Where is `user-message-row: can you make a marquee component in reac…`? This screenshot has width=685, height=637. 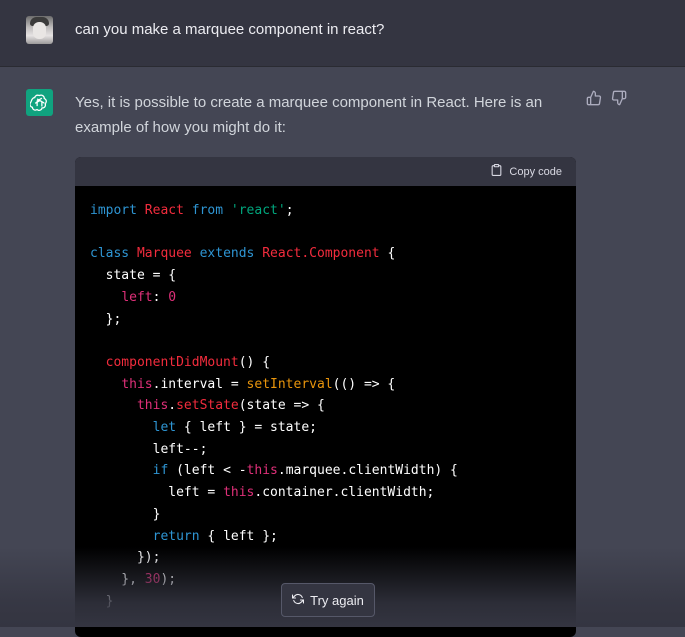 user-message-row: can you make a marquee component in reac… is located at coordinates (342, 33).